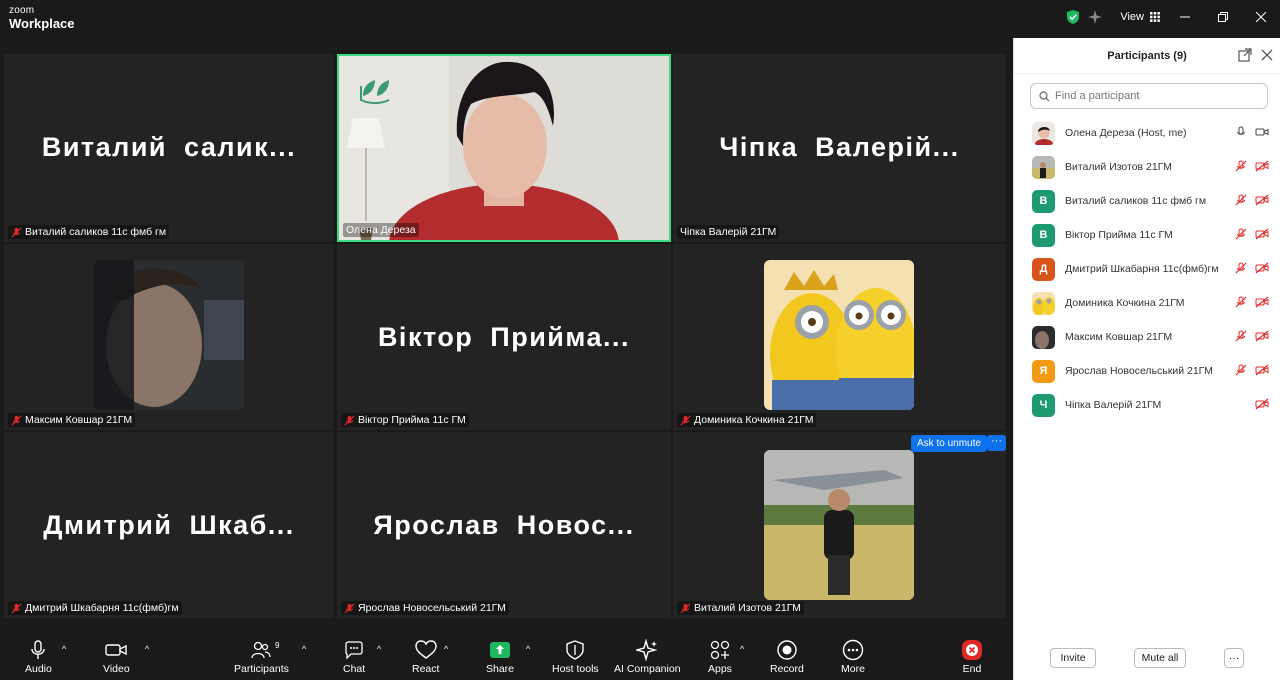 The image size is (1280, 680). I want to click on chat-label: Chat, so click(354, 669).